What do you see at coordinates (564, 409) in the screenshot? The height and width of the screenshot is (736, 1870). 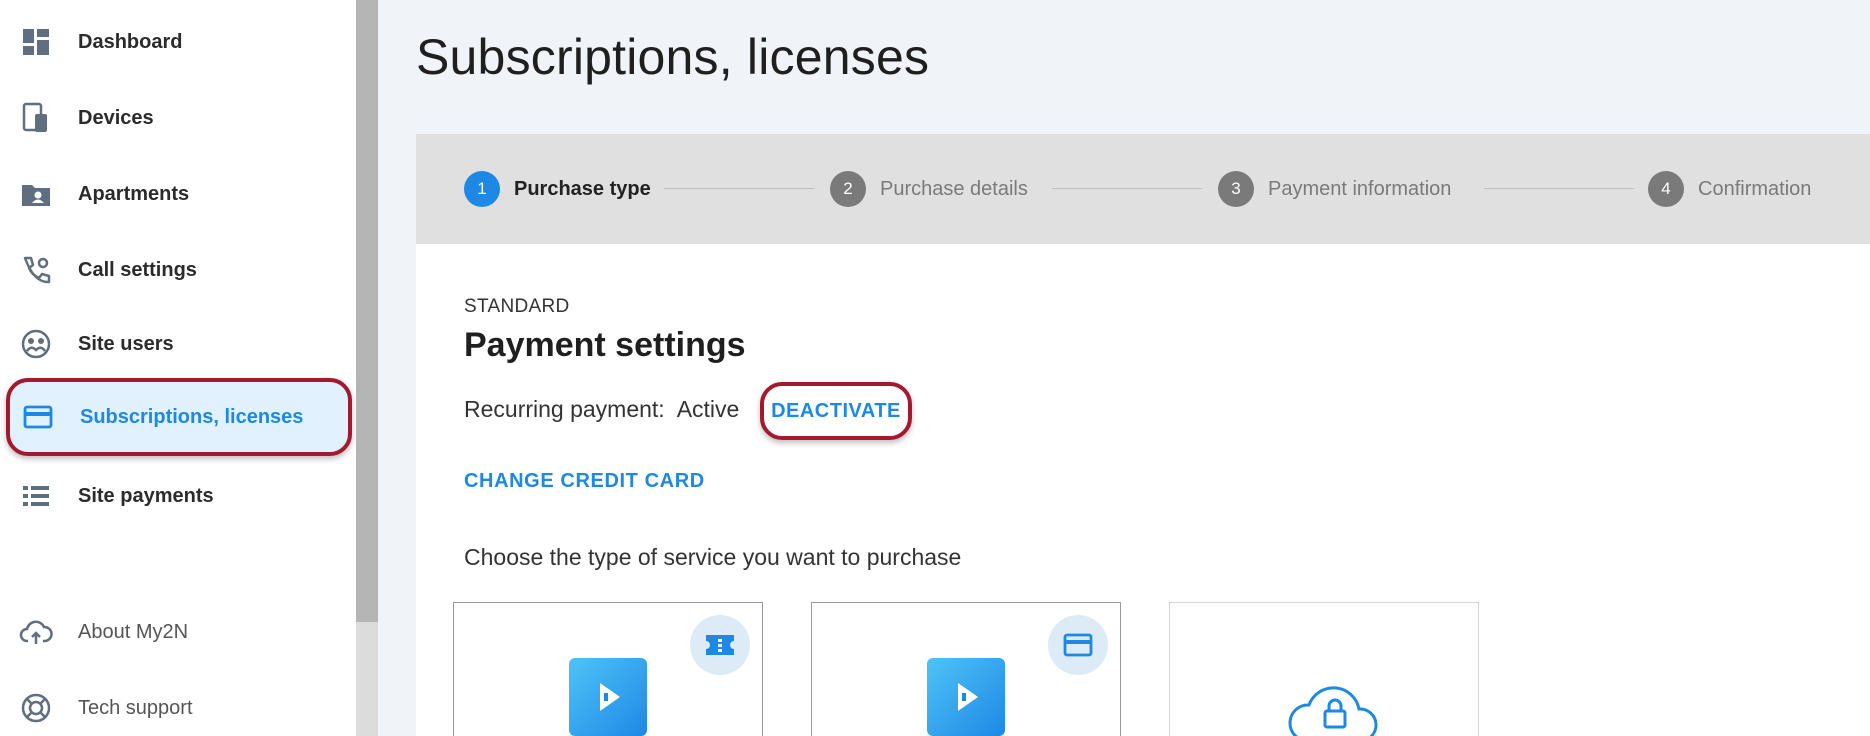 I see `recurring-label: Recurring payment:` at bounding box center [564, 409].